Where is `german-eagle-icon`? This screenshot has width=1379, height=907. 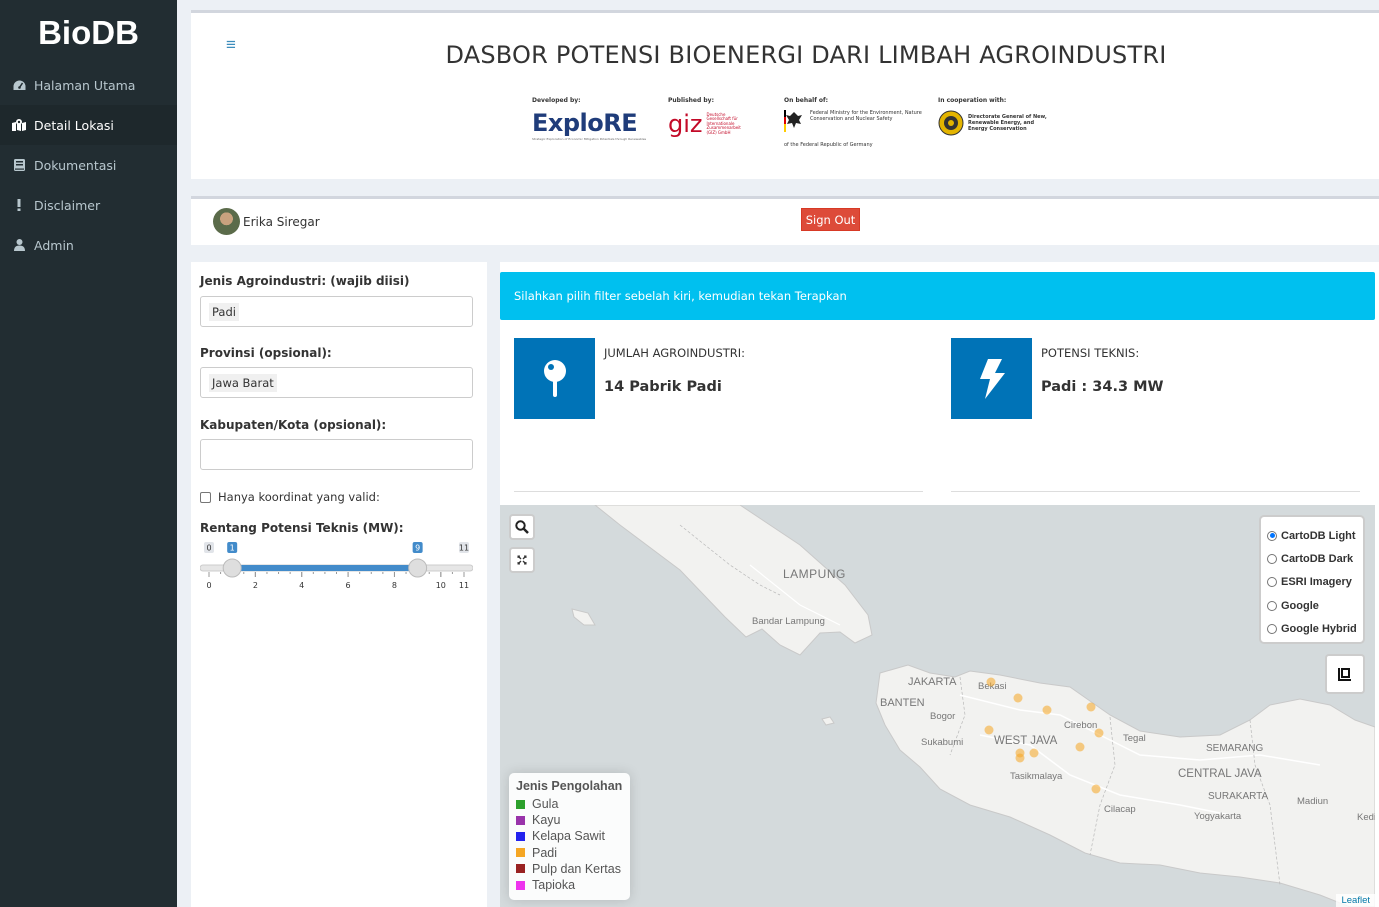
german-eagle-icon is located at coordinates (793, 121).